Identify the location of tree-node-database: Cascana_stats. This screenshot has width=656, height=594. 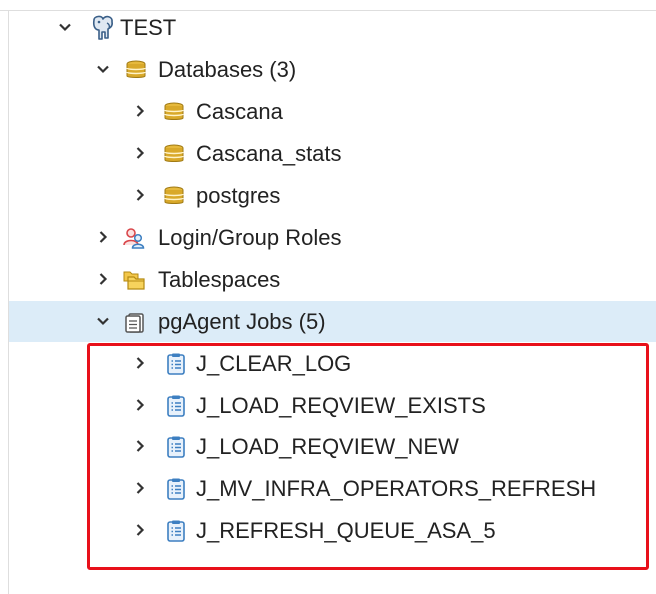
(332, 153).